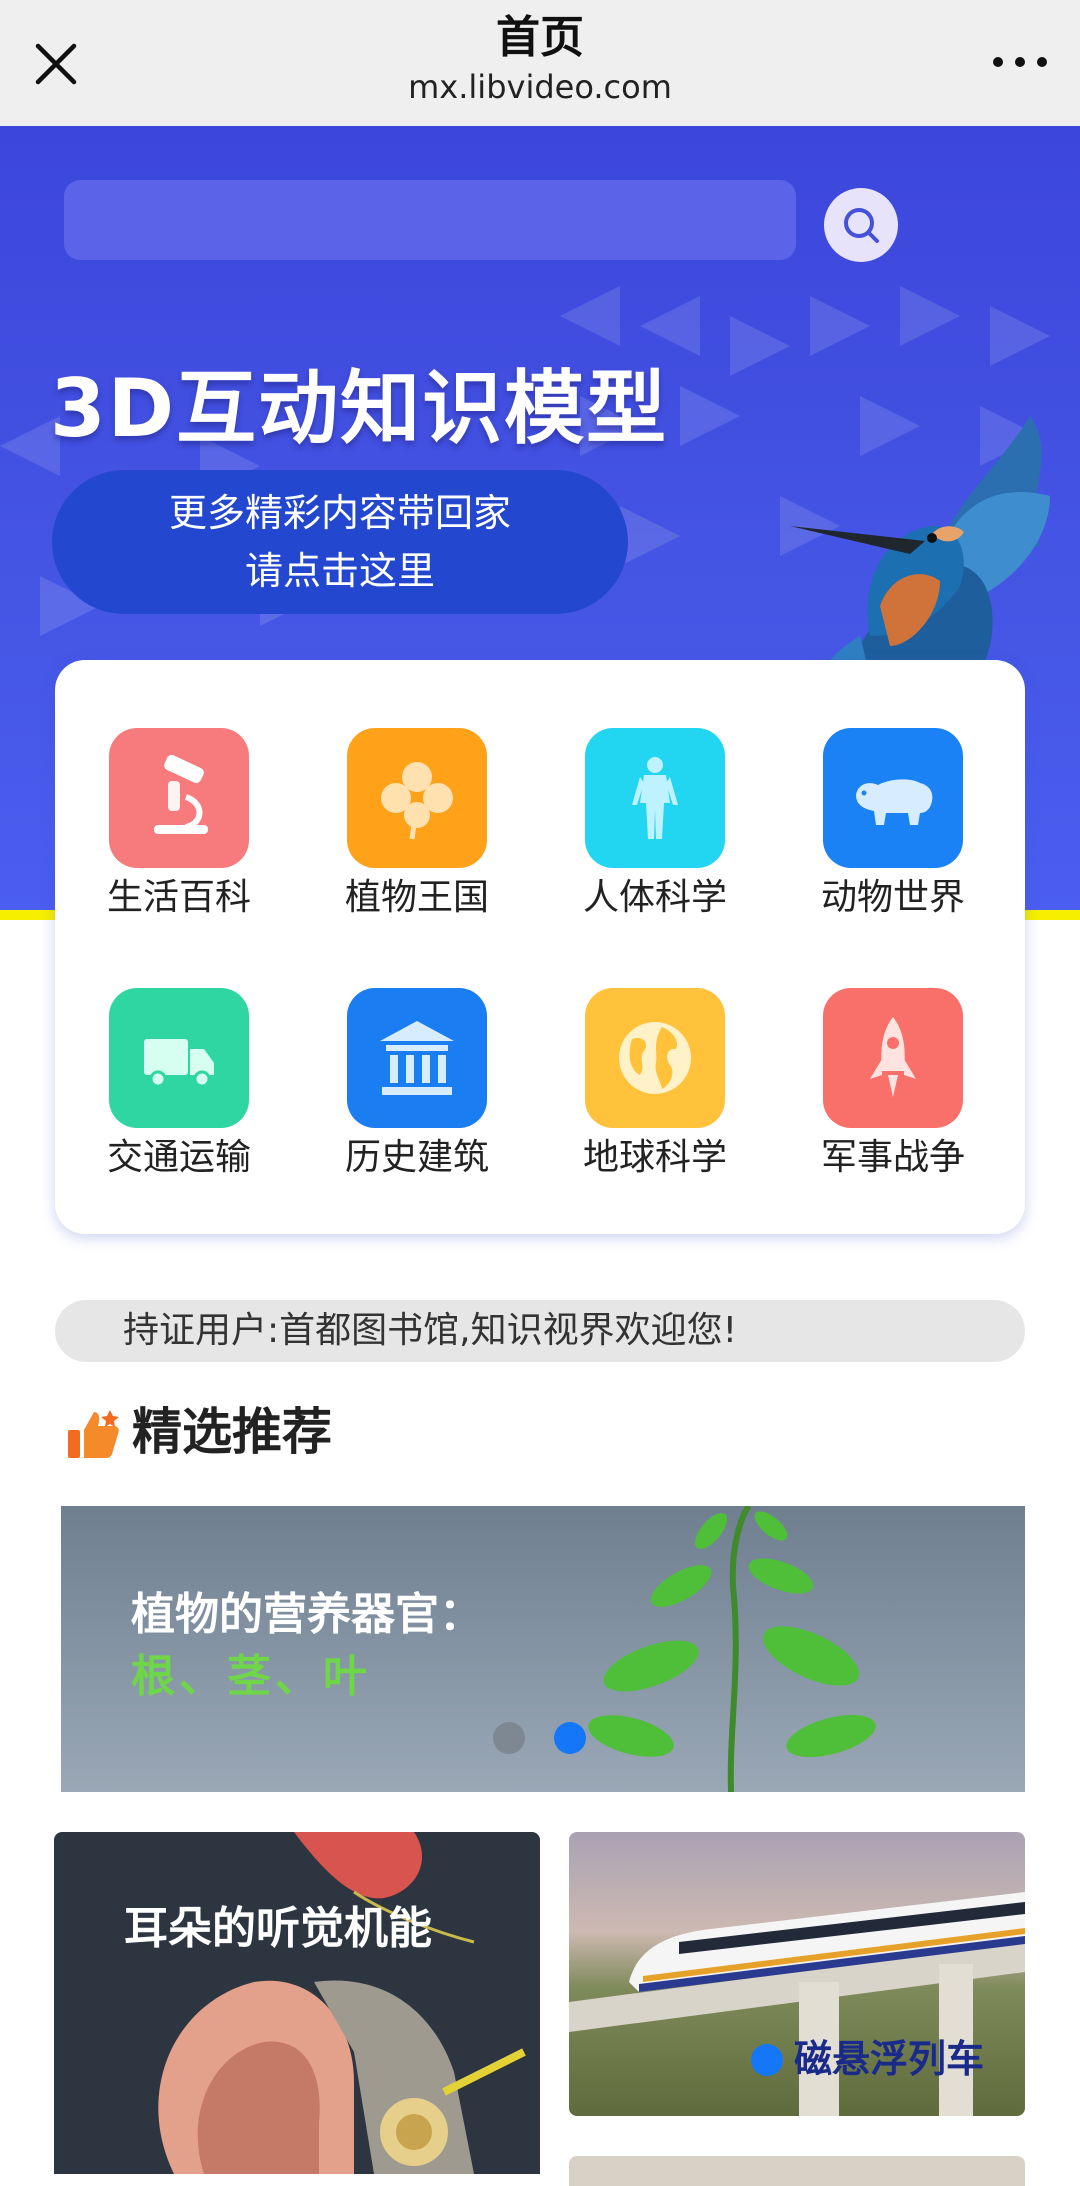 This screenshot has height=2186, width=1080. I want to click on hero-title: 3D互动知识模型, so click(359, 408).